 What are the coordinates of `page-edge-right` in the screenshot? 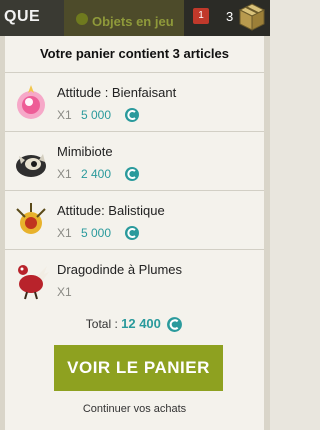 It's located at (267, 233).